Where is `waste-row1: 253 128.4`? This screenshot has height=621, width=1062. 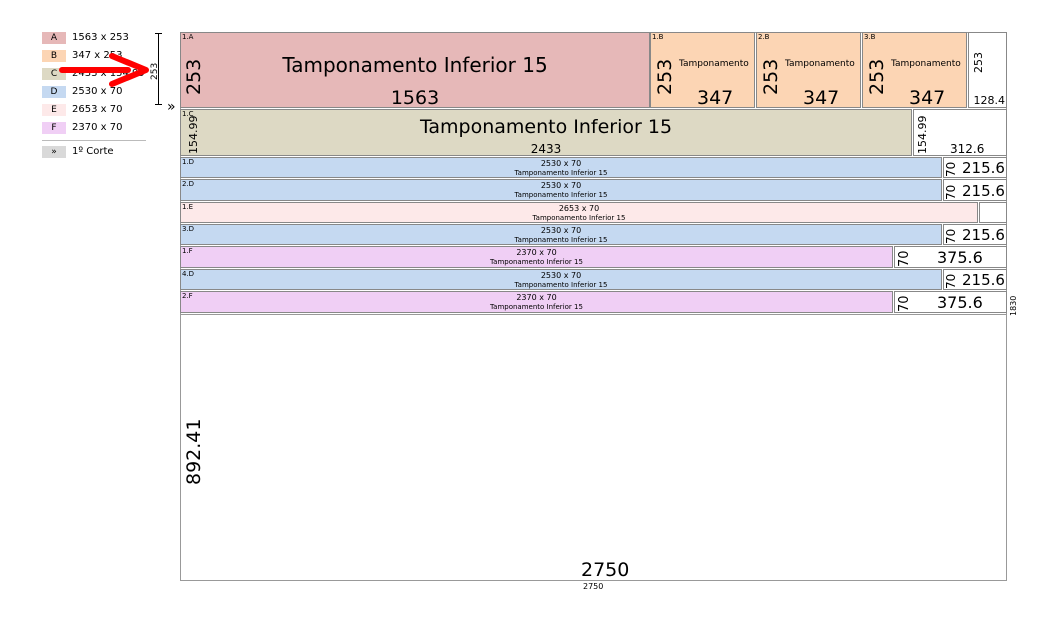
waste-row1: 253 128.4 is located at coordinates (987, 70).